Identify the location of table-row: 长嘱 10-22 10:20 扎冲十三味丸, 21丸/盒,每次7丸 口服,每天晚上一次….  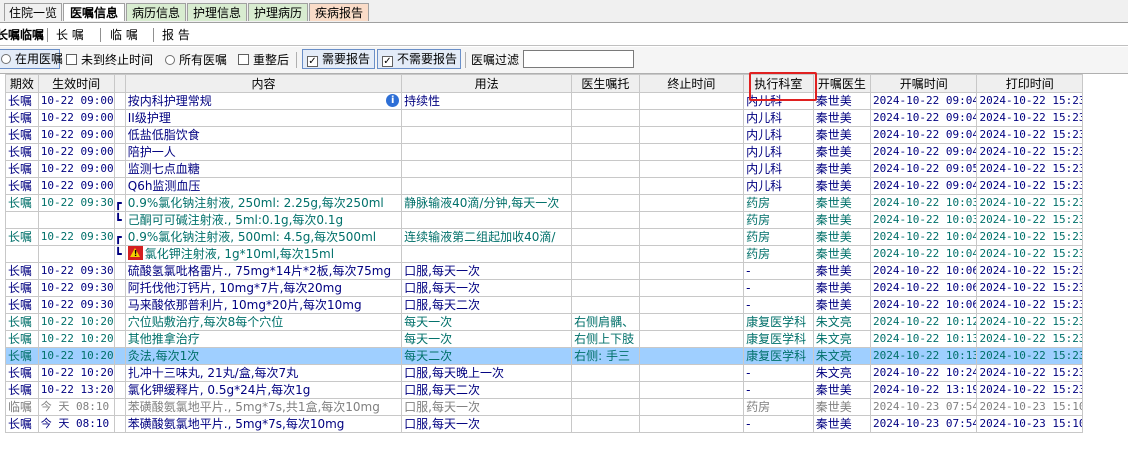
(544, 373).